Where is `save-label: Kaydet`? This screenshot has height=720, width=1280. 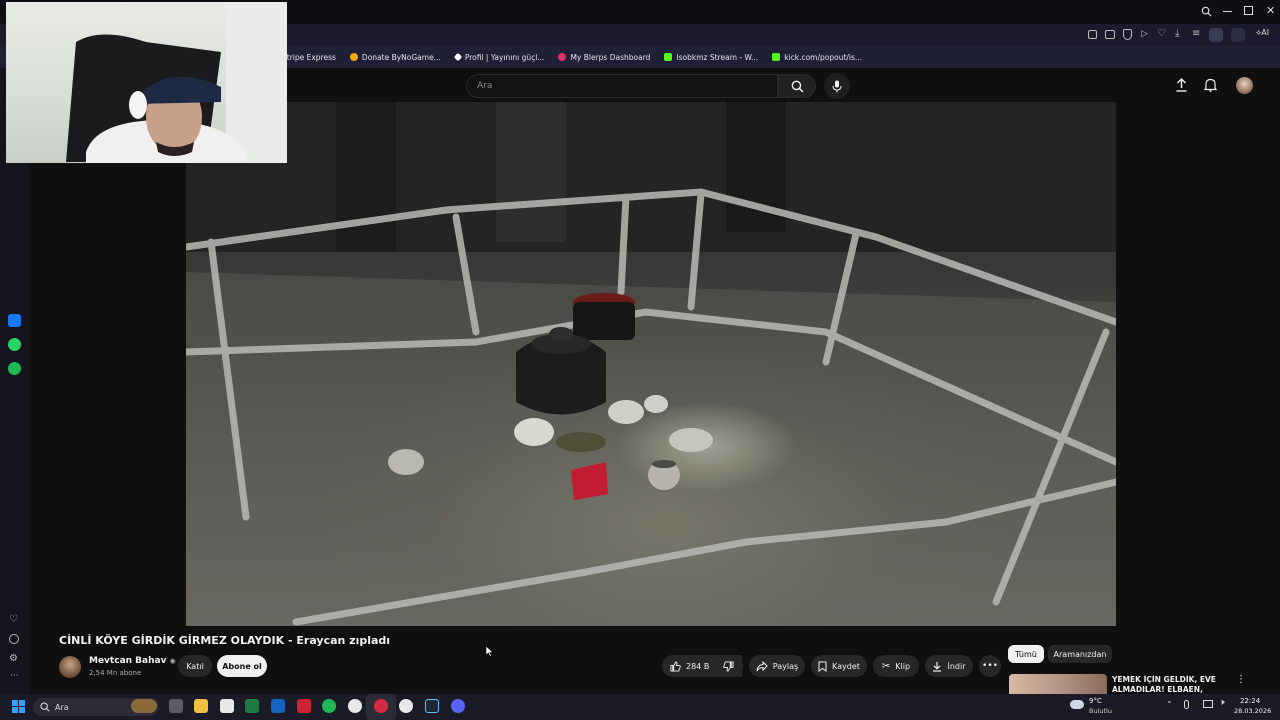 save-label: Kaydet is located at coordinates (846, 666).